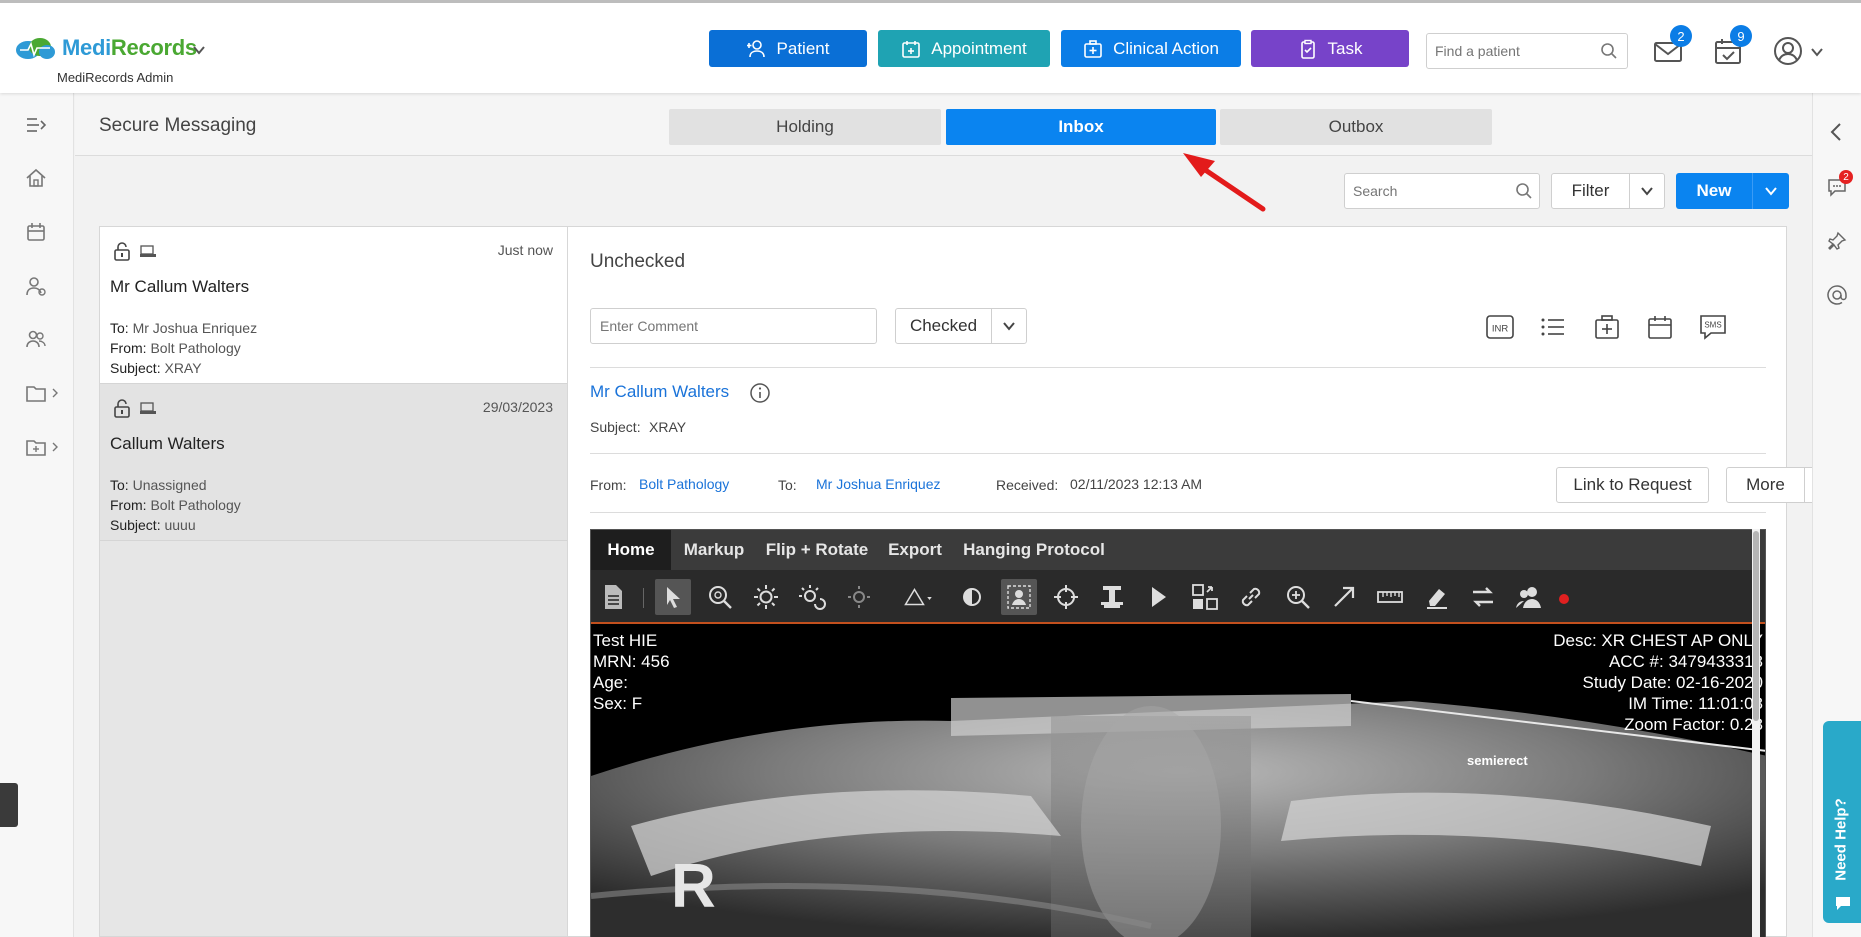 Image resolution: width=1861 pixels, height=937 pixels. What do you see at coordinates (1066, 597) in the screenshot?
I see `crosshair-tool` at bounding box center [1066, 597].